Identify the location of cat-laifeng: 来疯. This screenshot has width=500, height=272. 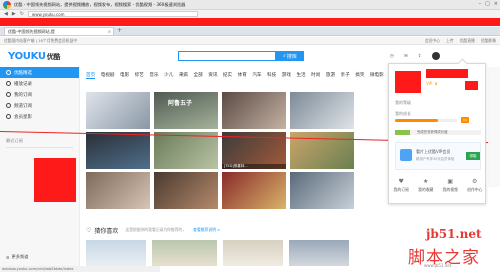
(183, 75).